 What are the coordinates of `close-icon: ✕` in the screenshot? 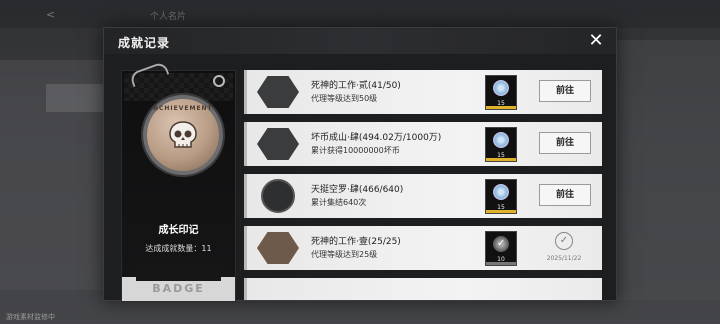 It's located at (596, 41).